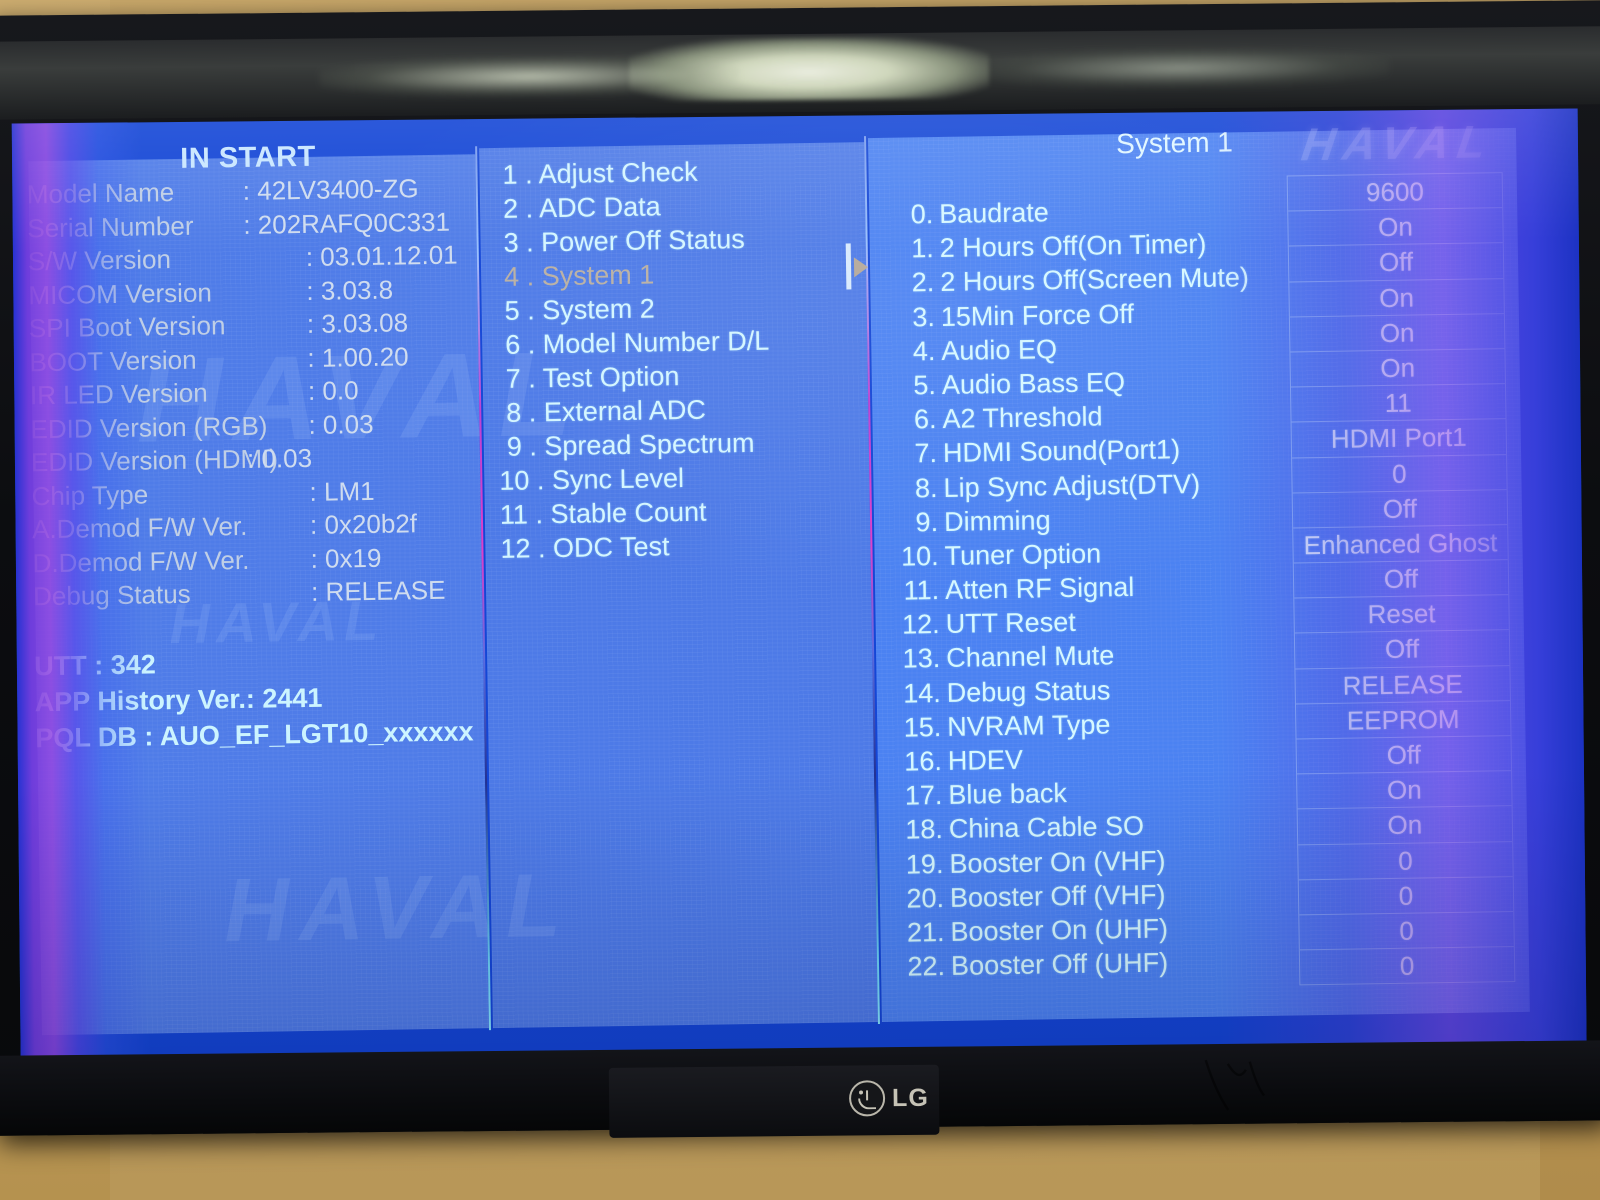 The image size is (1600, 1200). What do you see at coordinates (927, 522) in the screenshot?
I see `option-number: 9.` at bounding box center [927, 522].